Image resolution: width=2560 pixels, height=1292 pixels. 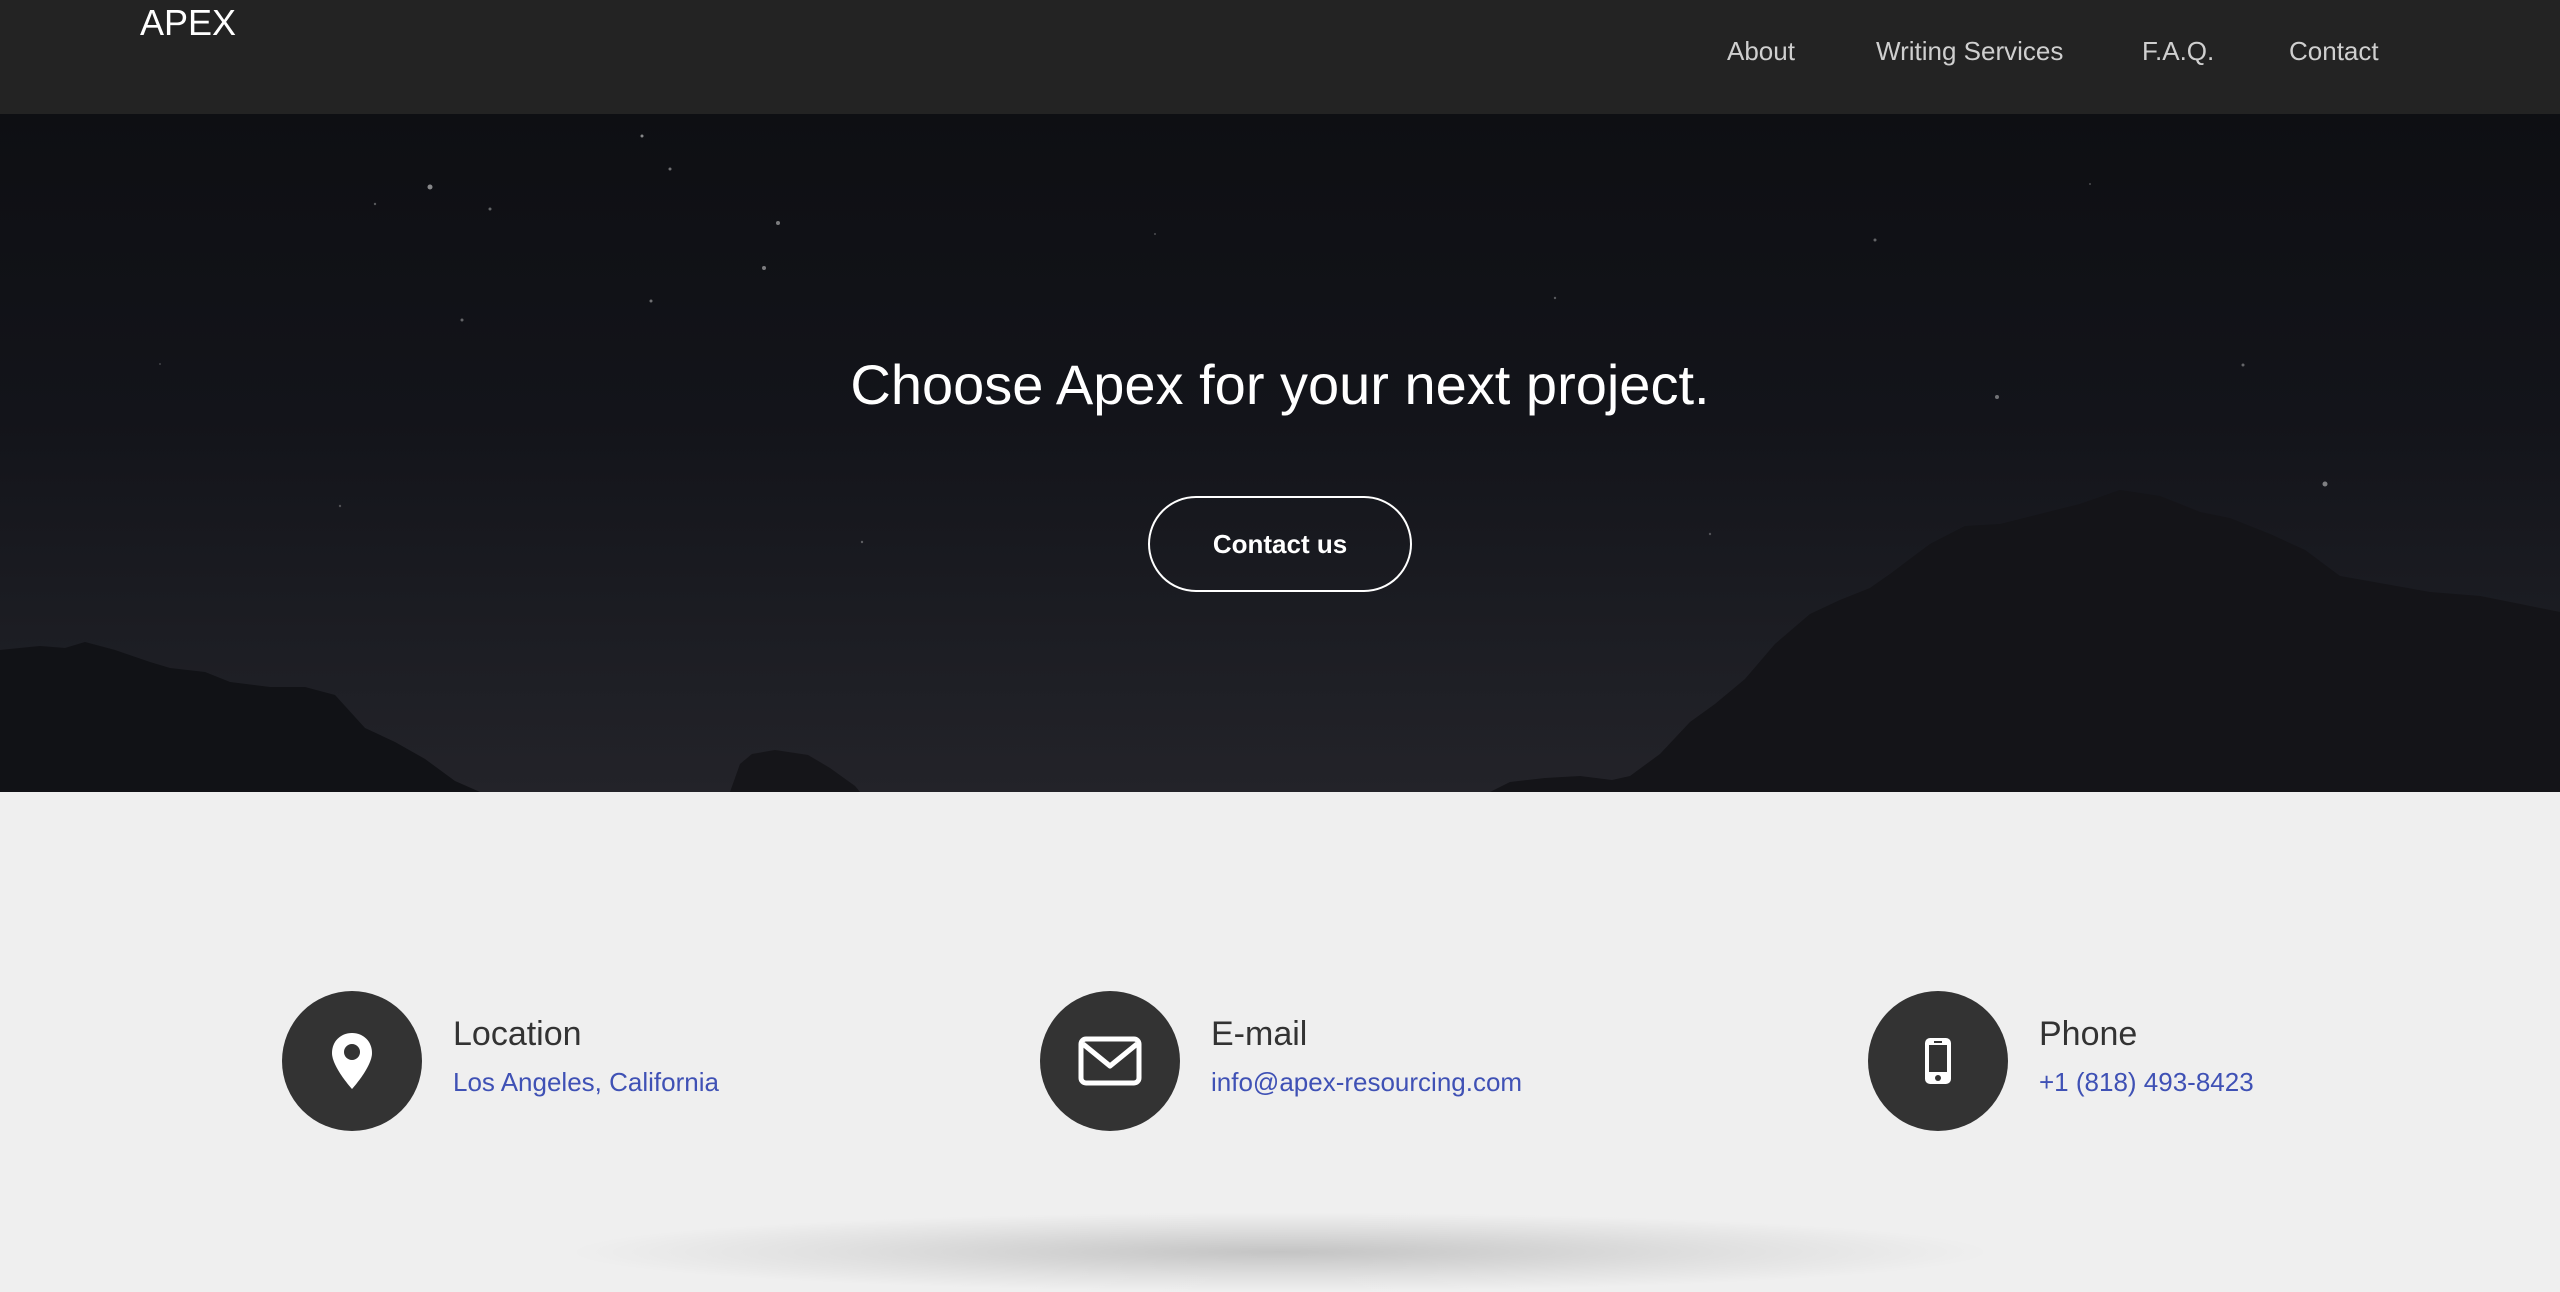 What do you see at coordinates (2334, 51) in the screenshot?
I see `nav-link-contact: Contact` at bounding box center [2334, 51].